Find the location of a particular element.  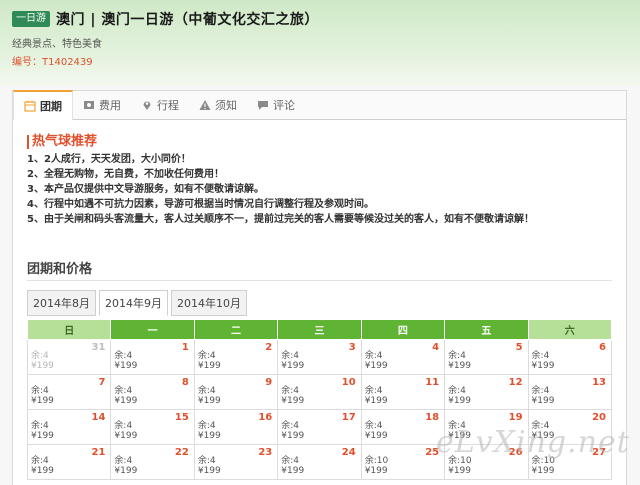

calendar-day-cell: 26 余:10 ¥199 is located at coordinates (486, 462).